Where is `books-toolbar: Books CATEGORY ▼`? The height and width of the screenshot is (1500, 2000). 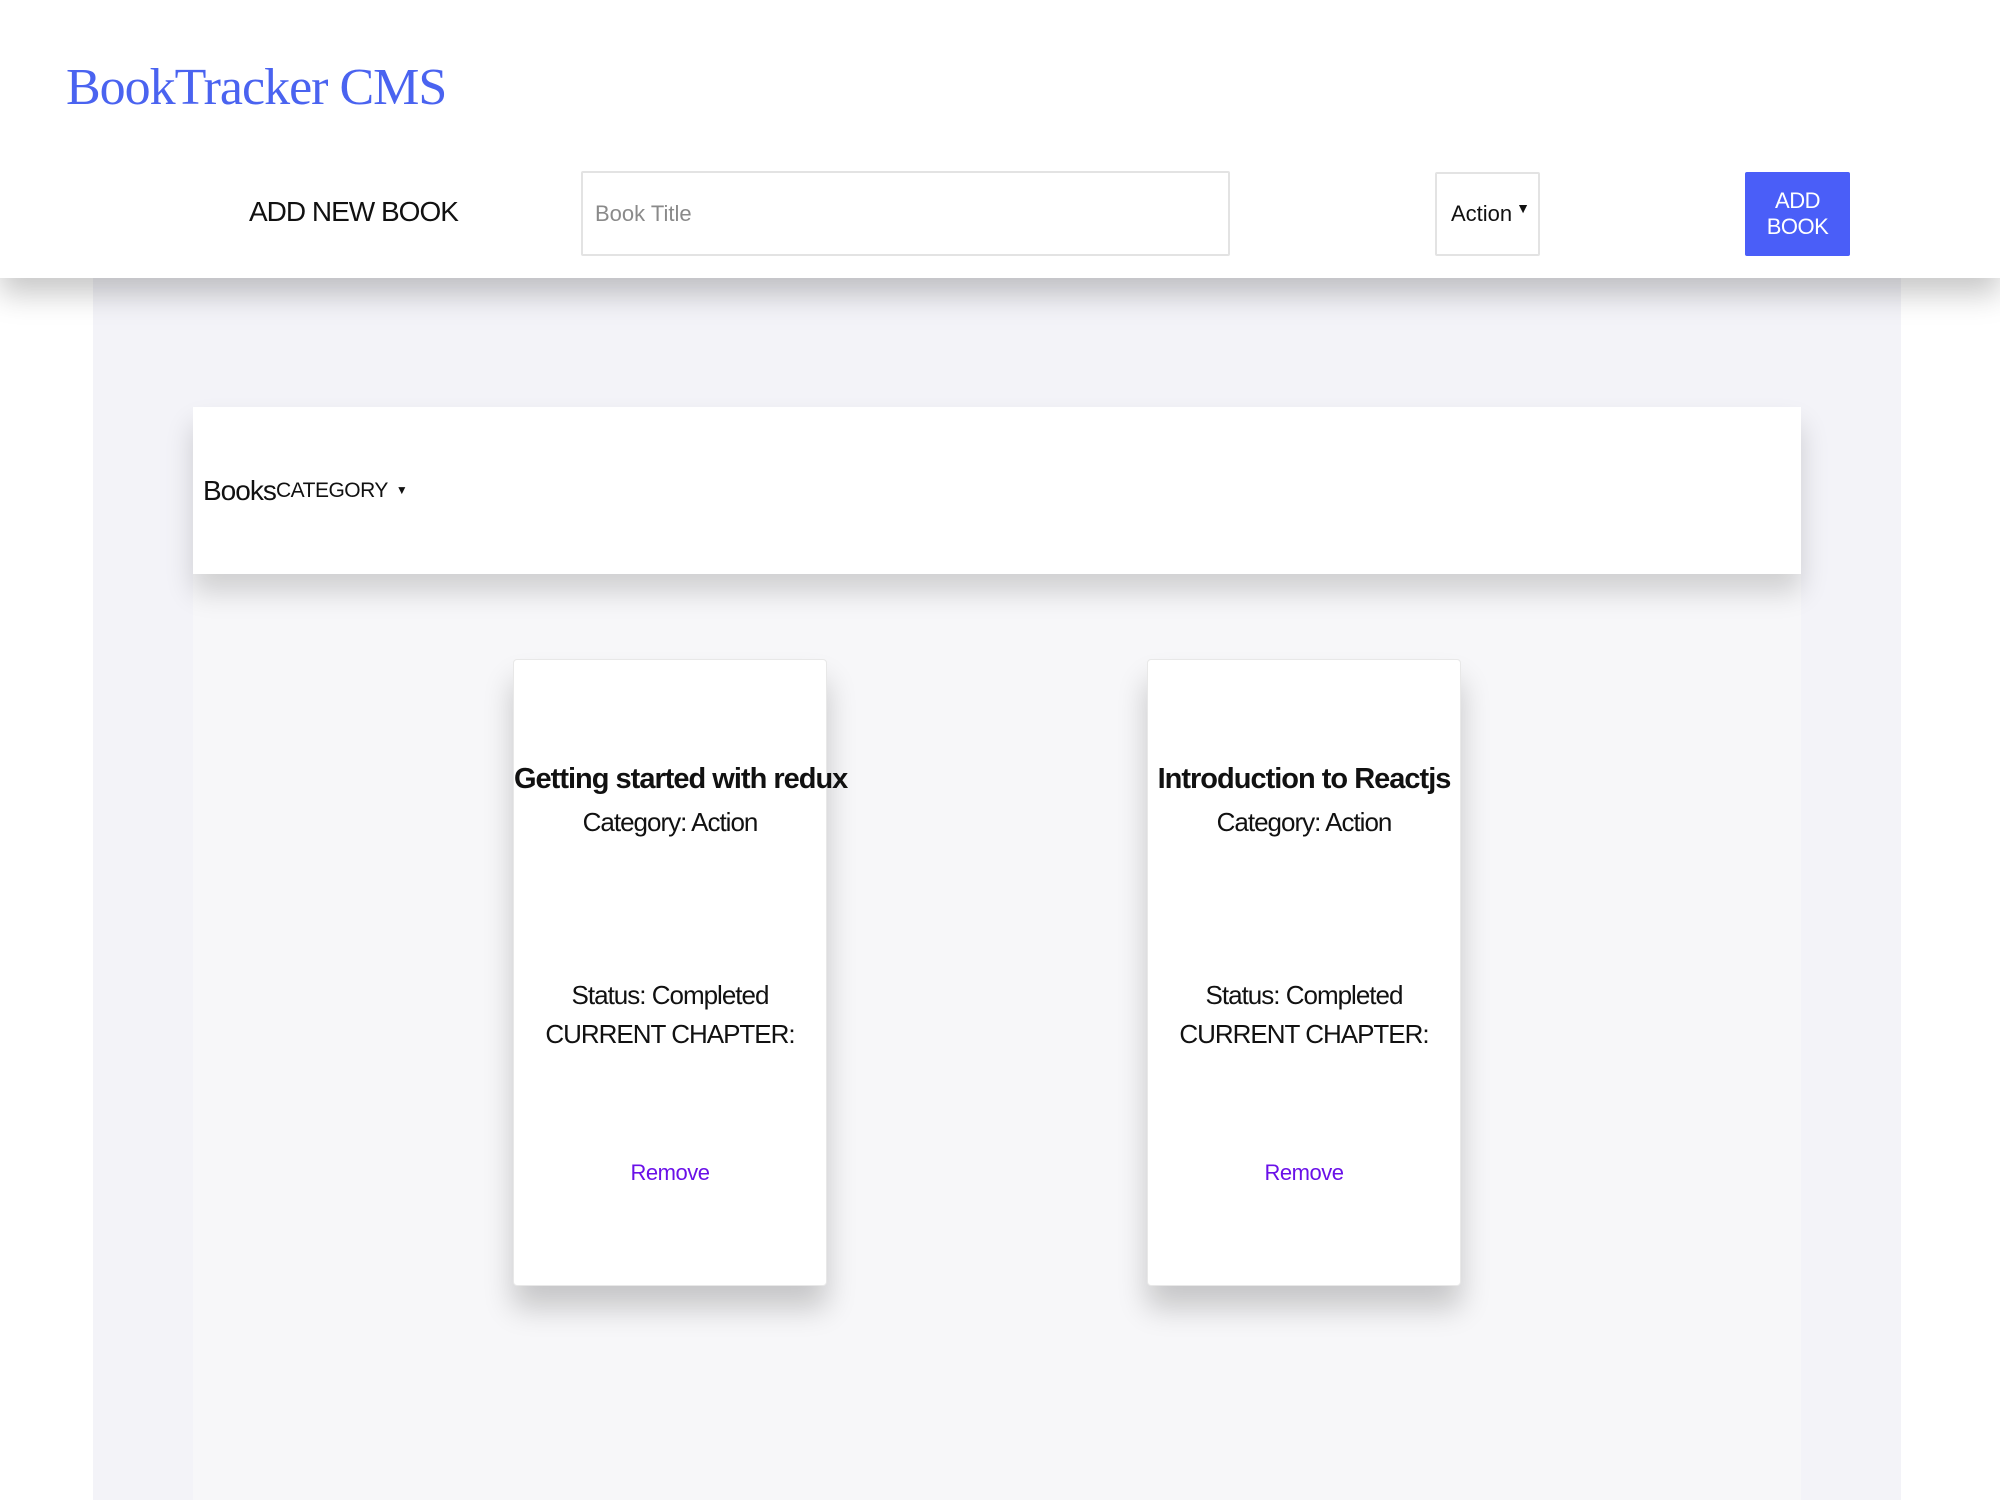 books-toolbar: Books CATEGORY ▼ is located at coordinates (997, 490).